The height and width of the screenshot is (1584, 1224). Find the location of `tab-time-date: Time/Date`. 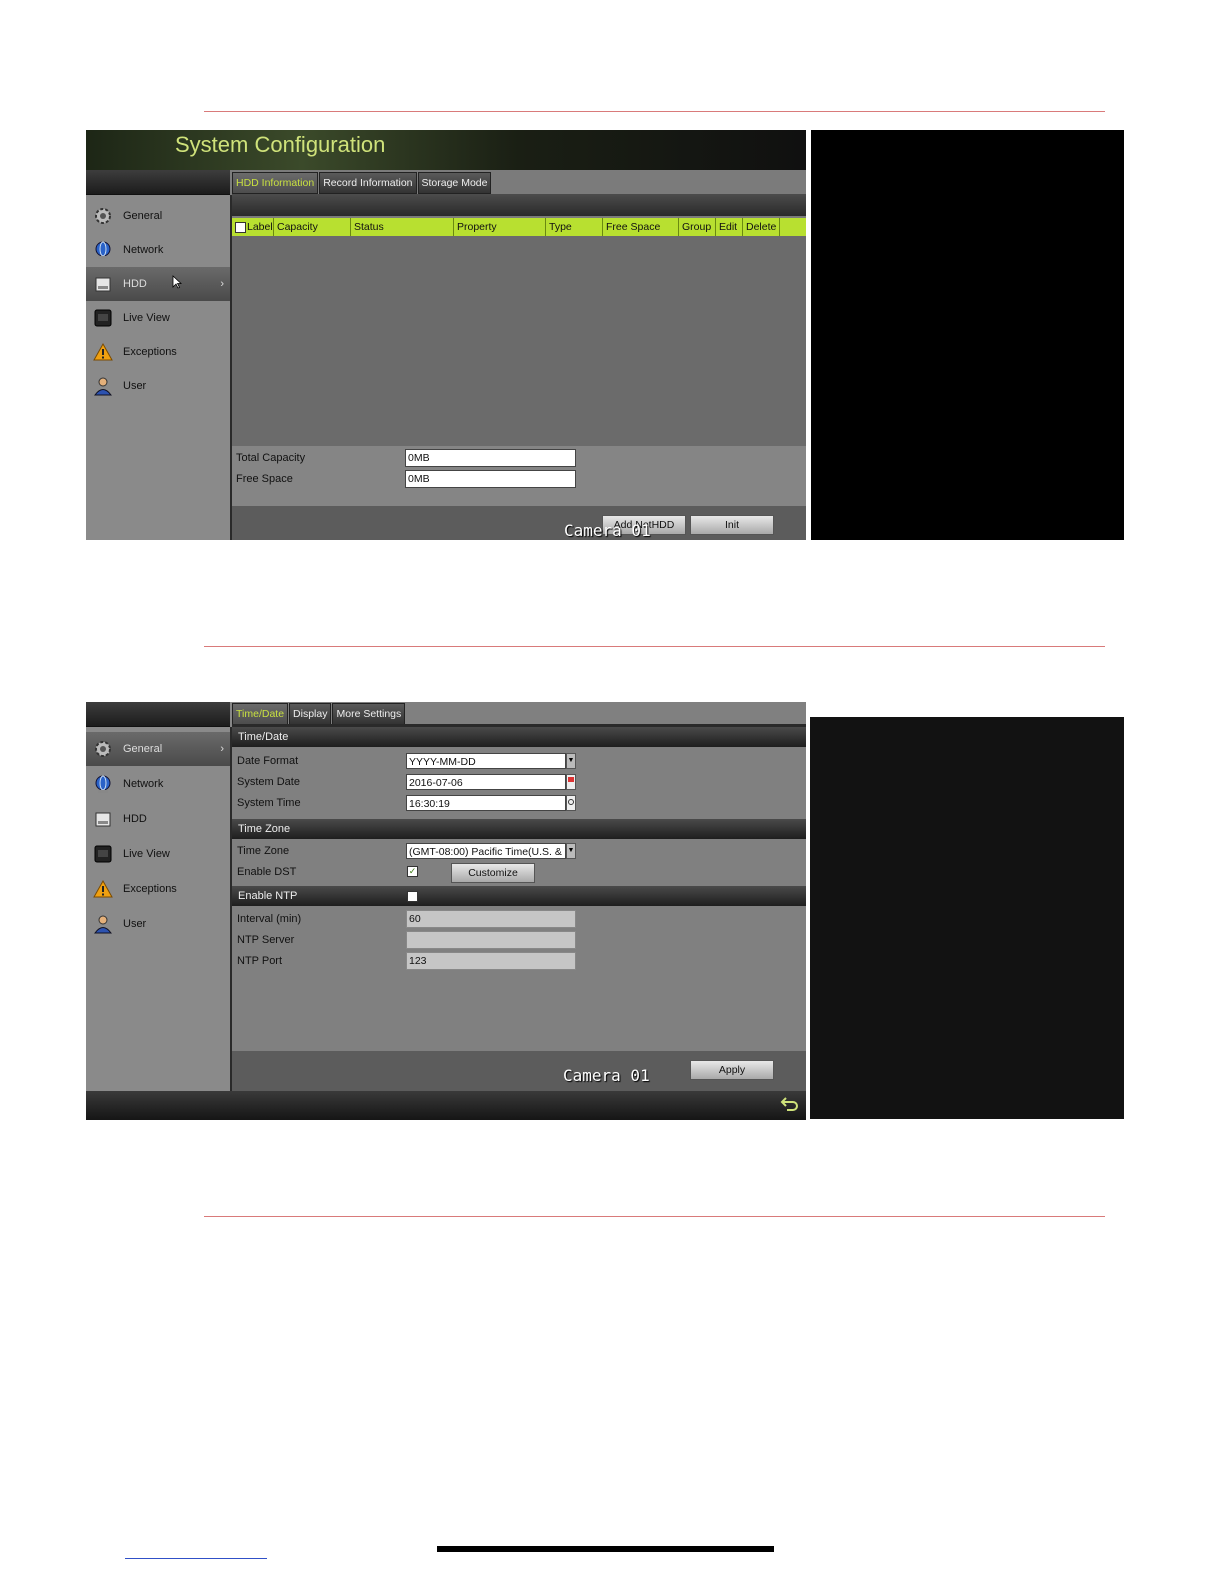

tab-time-date: Time/Date is located at coordinates (260, 714).